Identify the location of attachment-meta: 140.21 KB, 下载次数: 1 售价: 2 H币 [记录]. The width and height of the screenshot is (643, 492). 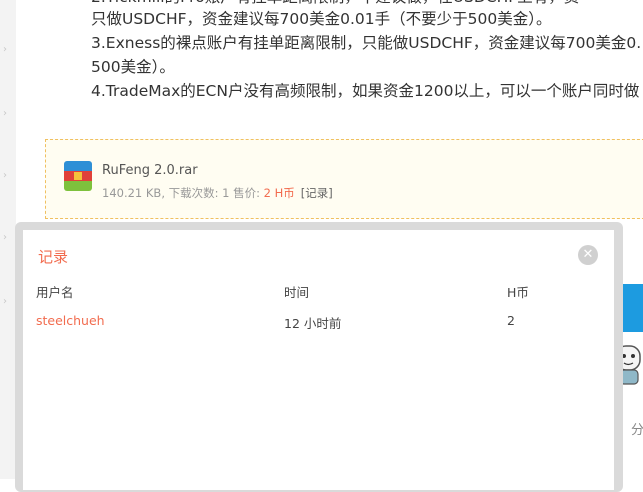
(217, 193).